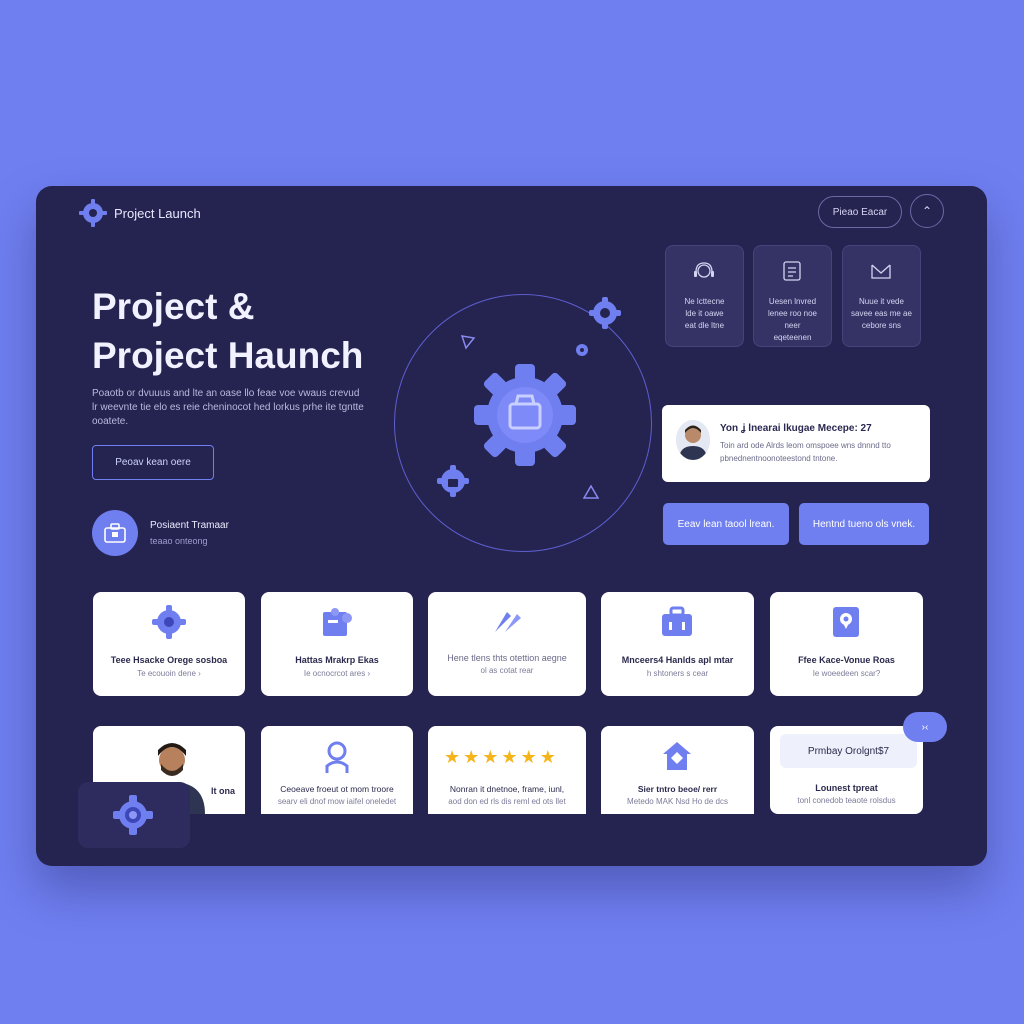 This screenshot has height=1024, width=1024. What do you see at coordinates (507, 801) in the screenshot?
I see `card-subtitle: aod don ed rls dis reml ed ots llet` at bounding box center [507, 801].